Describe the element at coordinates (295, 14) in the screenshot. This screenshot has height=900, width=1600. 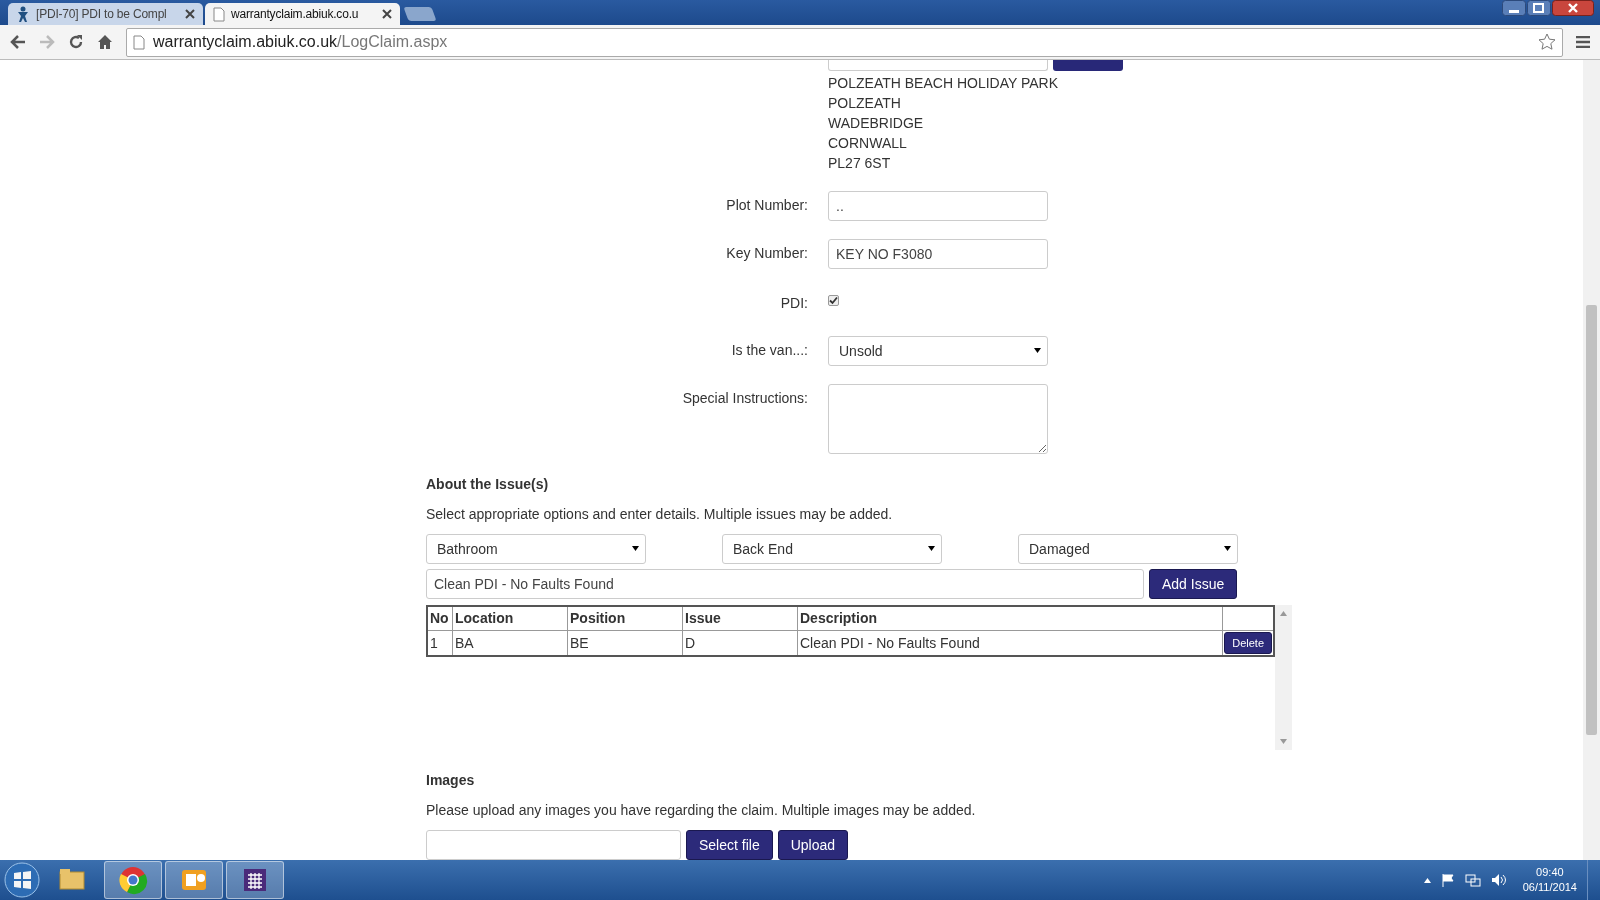
I see `tab-title: warrantyclaim.abiuk.co.u` at that location.